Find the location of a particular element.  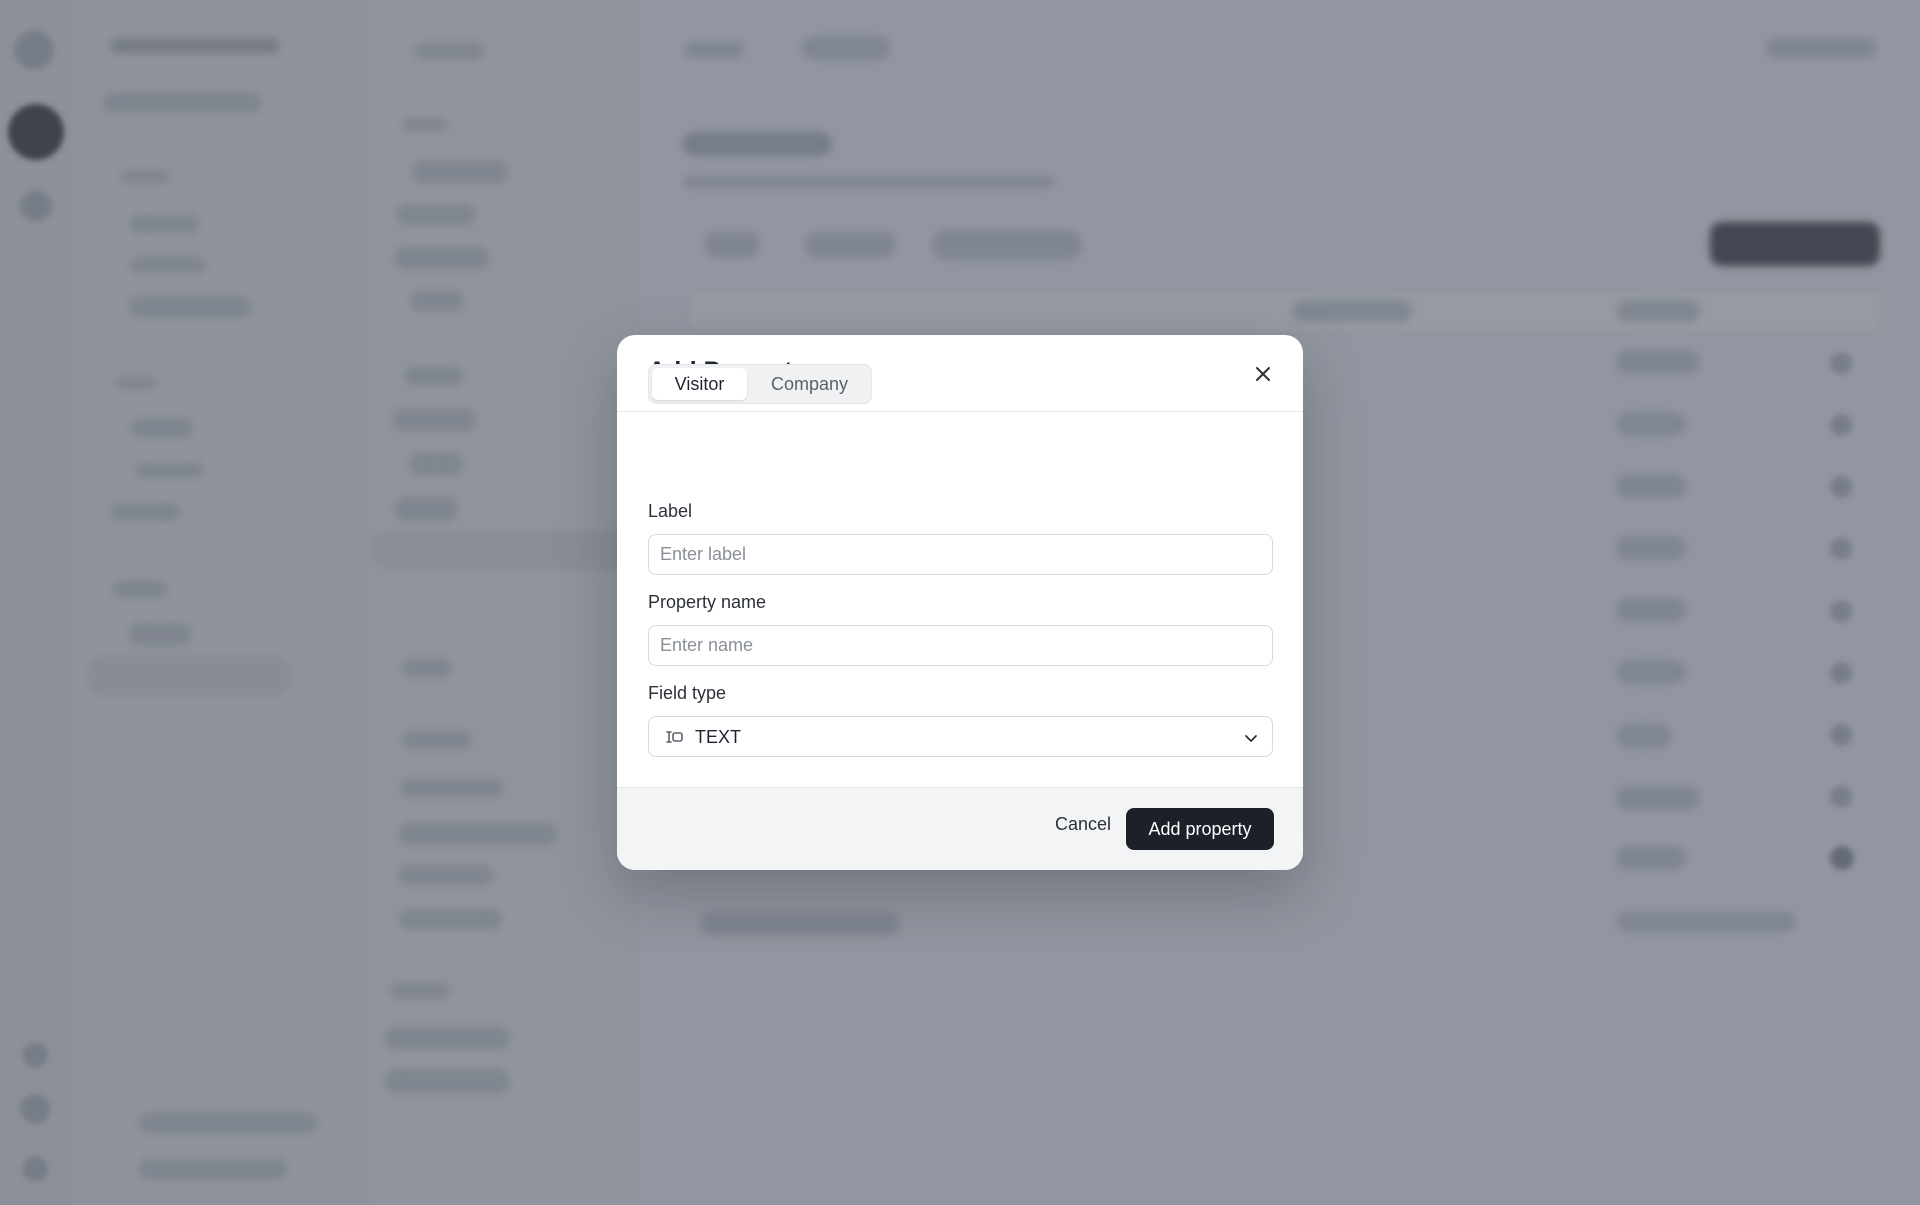

field-type-value: TEXT is located at coordinates (718, 737).